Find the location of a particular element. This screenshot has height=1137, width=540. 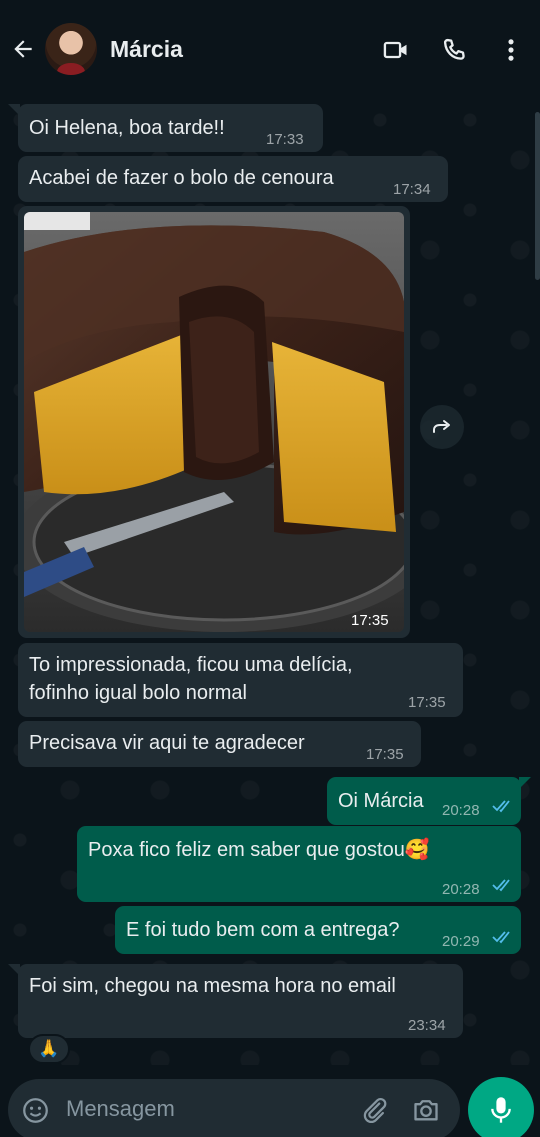

message-text: Acabei de fazer o bolo de cenoura is located at coordinates (181, 178).